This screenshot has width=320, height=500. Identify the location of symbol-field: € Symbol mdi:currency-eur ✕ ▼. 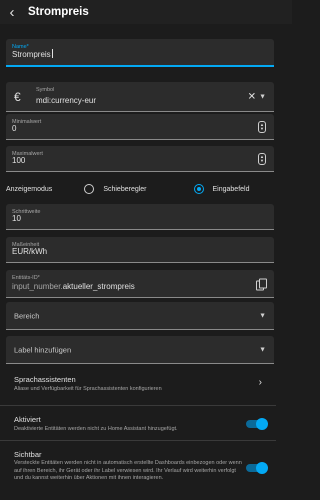
(140, 97).